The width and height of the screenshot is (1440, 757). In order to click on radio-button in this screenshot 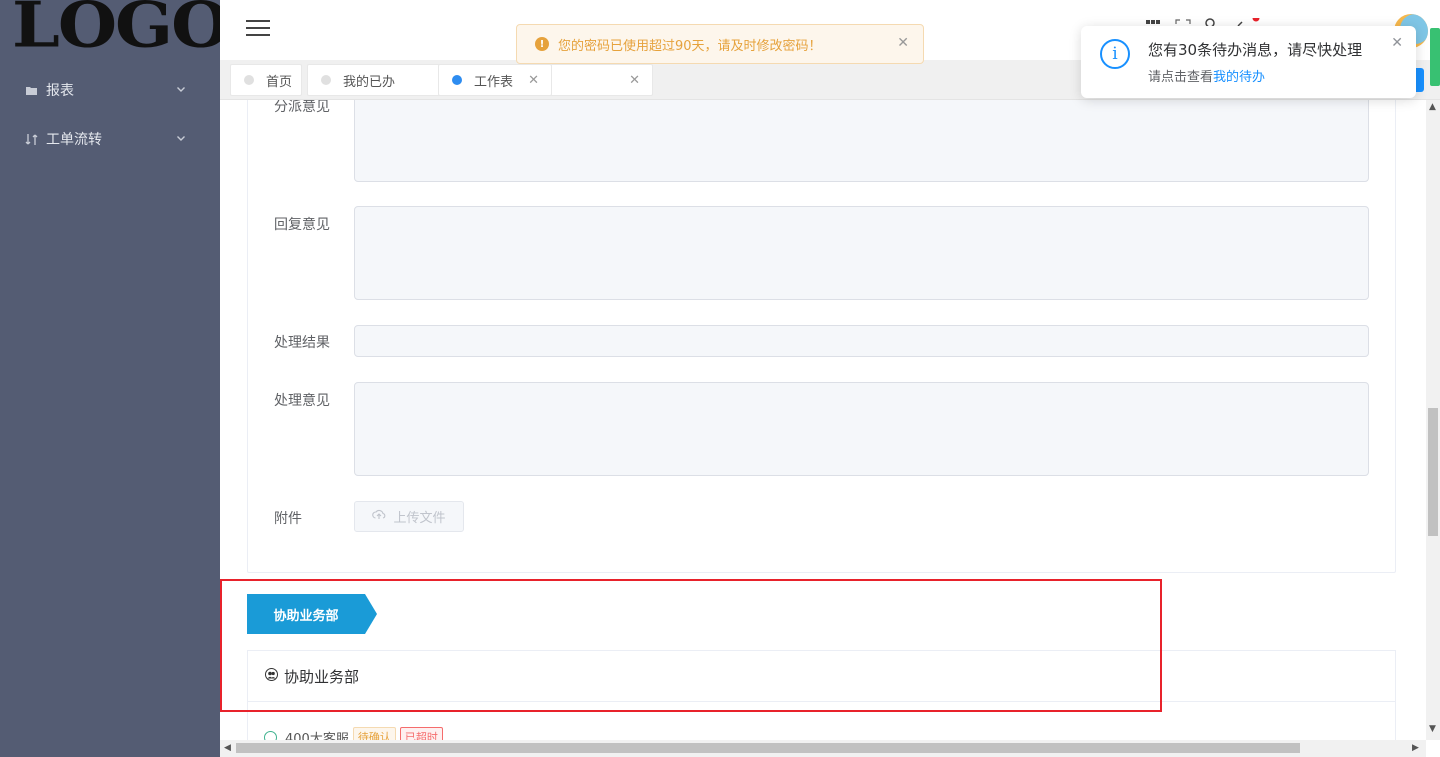, I will do `click(270, 735)`.